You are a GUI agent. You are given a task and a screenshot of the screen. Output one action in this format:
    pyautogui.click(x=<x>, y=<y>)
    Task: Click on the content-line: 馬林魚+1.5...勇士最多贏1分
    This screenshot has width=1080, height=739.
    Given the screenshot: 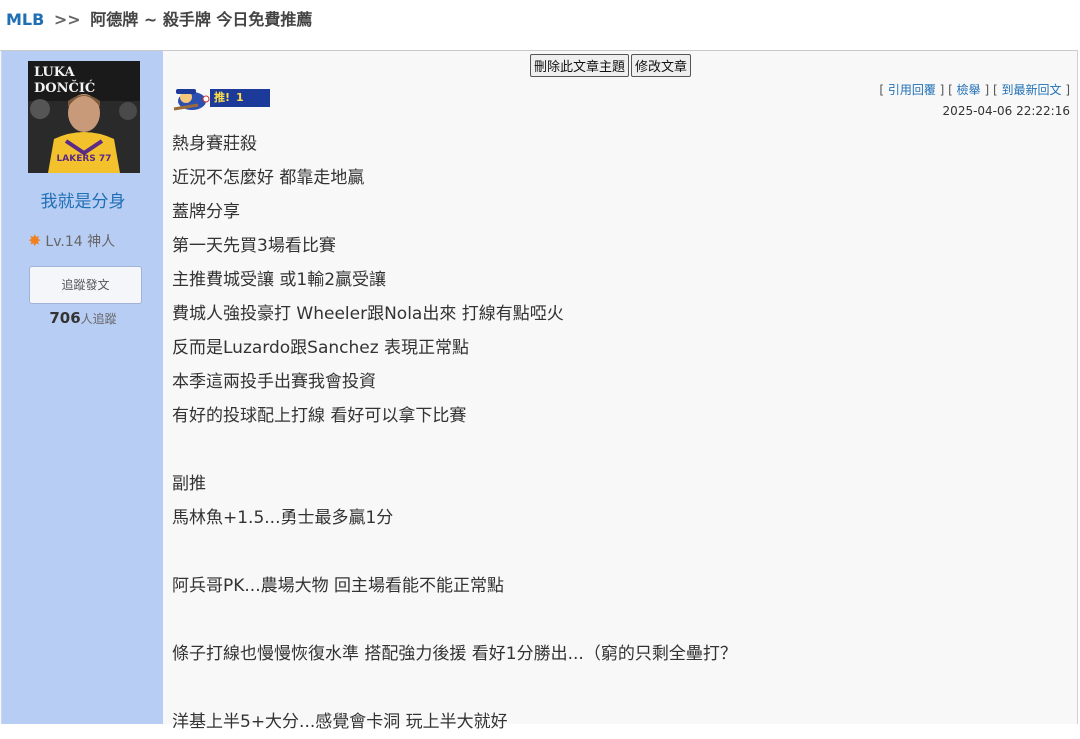 What is the action you would take?
    pyautogui.click(x=283, y=518)
    